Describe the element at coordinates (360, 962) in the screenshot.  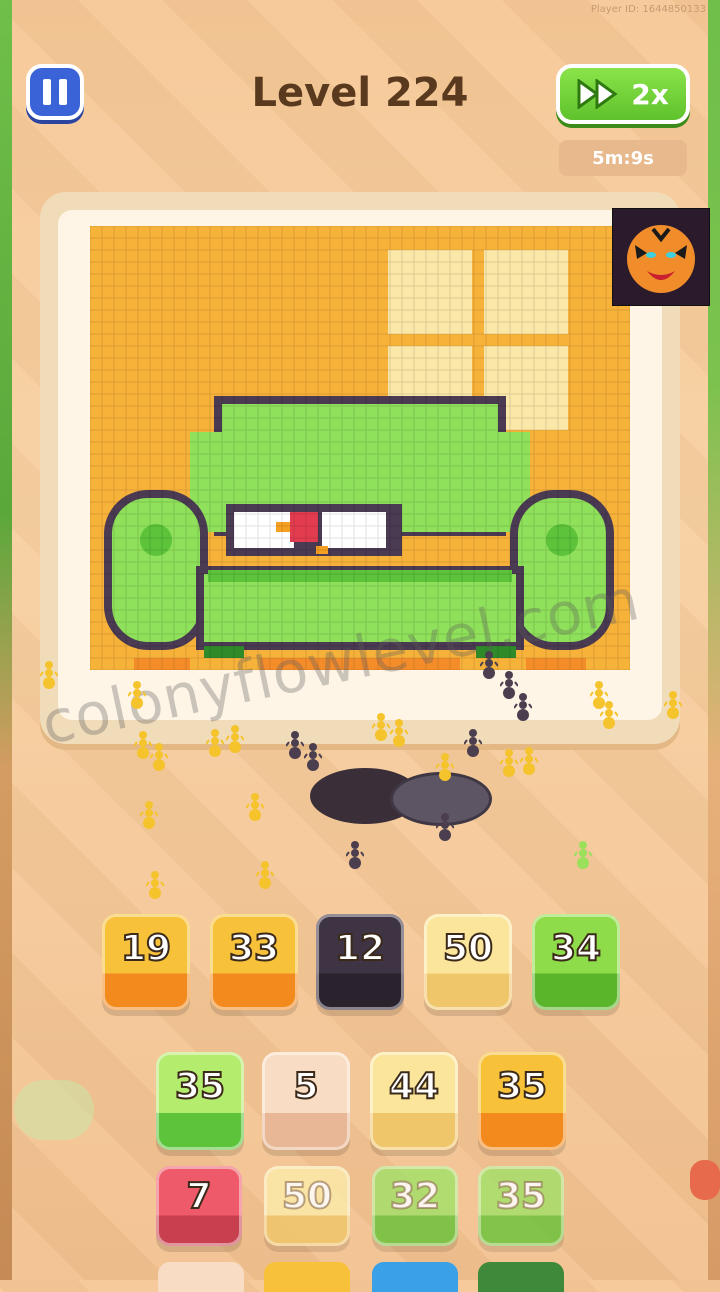
I see `color-tile: 12` at that location.